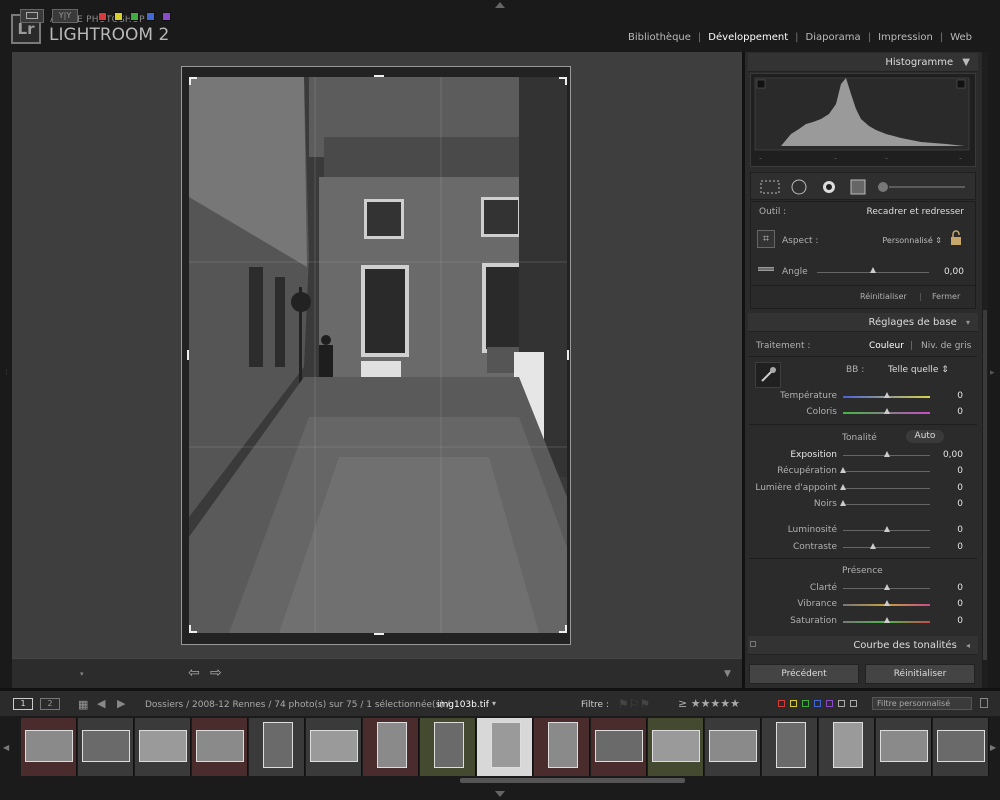 Image resolution: width=1000 pixels, height=800 pixels. Describe the element at coordinates (150, 16) in the screenshot. I see `label-blue-button` at that location.